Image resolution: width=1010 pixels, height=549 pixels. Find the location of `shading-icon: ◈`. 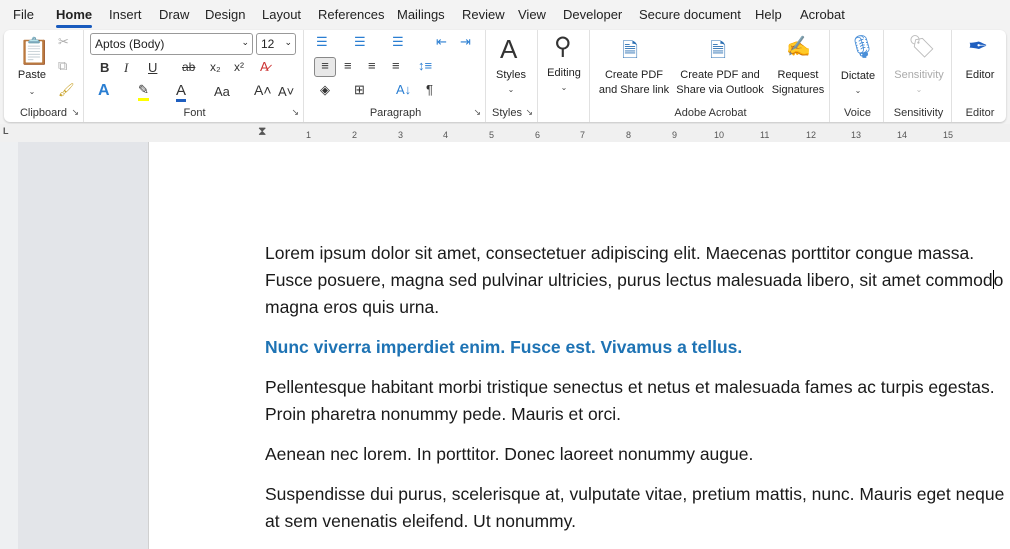

shading-icon: ◈ is located at coordinates (325, 90).